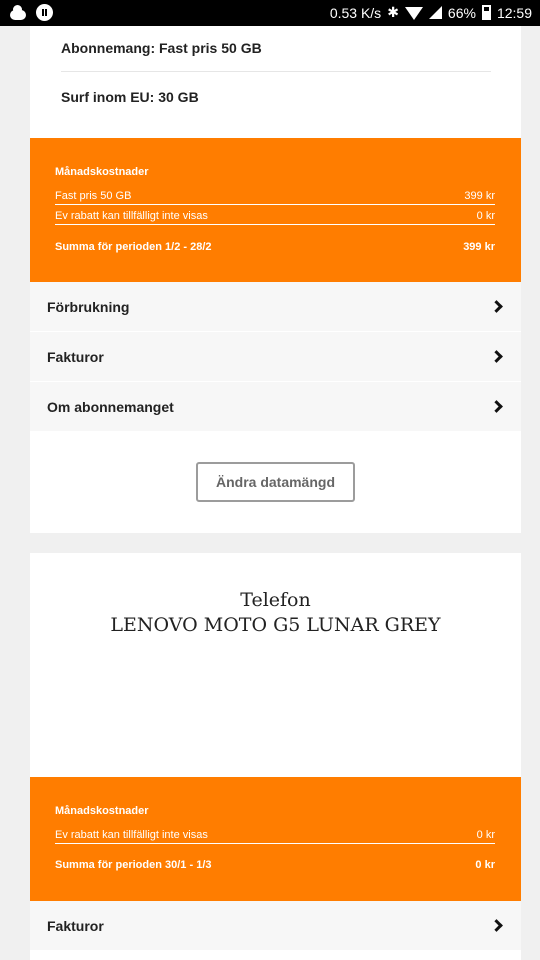 This screenshot has width=540, height=960. I want to click on cost-total-label: Summa för perioden 30/1 - 1/3, so click(133, 865).